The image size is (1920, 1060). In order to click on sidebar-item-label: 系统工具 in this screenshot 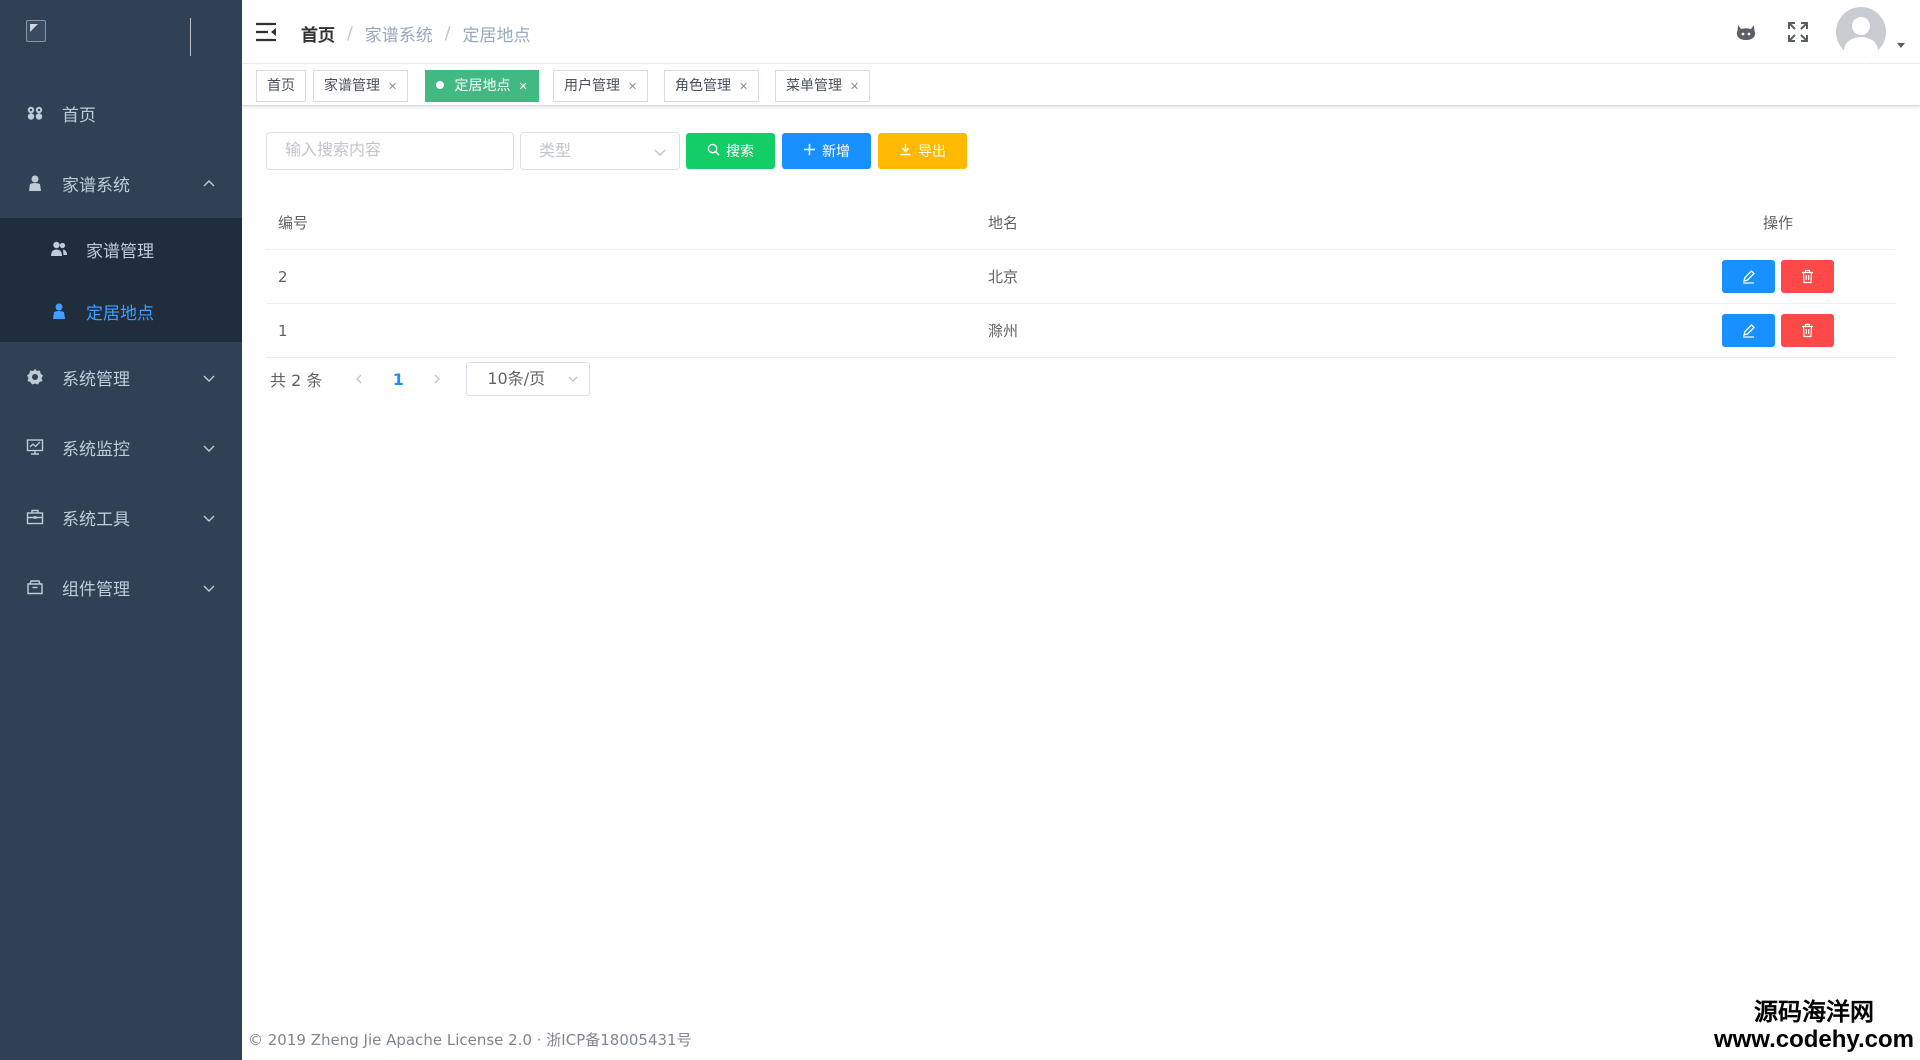, I will do `click(96, 519)`.